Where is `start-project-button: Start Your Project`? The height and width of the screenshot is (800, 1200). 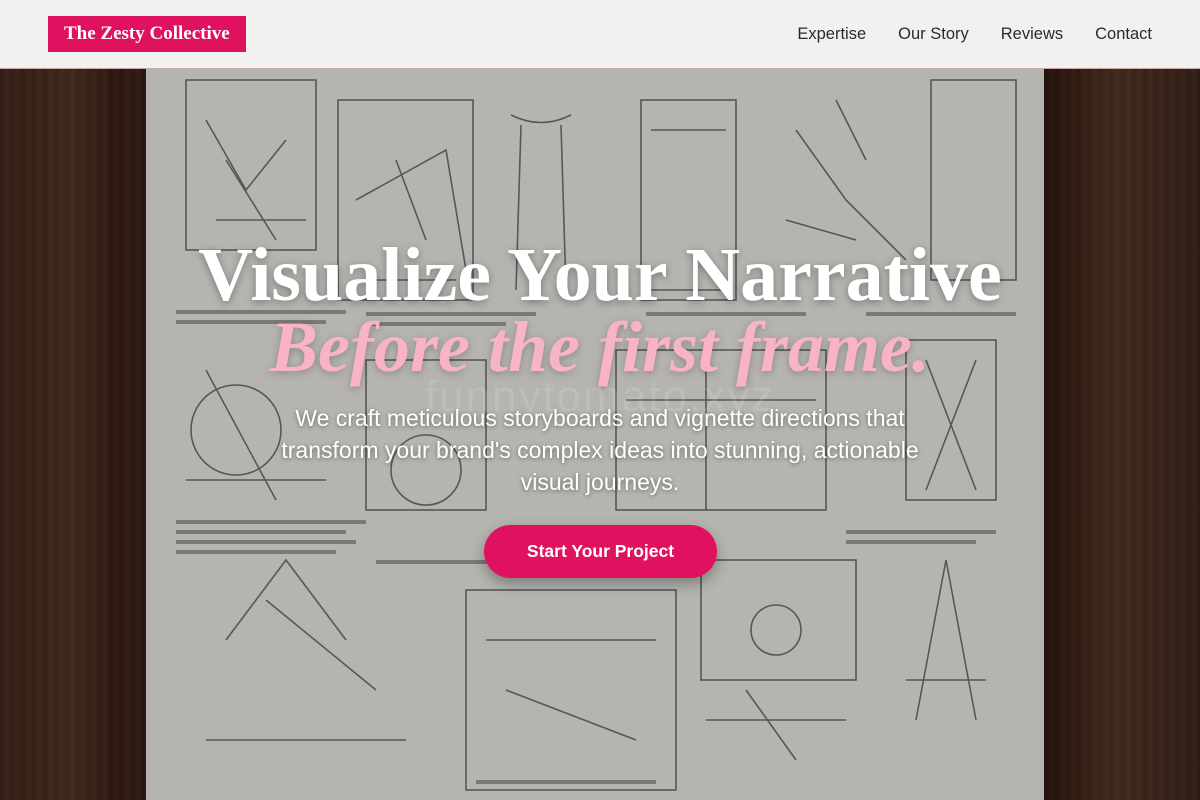
start-project-button: Start Your Project is located at coordinates (600, 551).